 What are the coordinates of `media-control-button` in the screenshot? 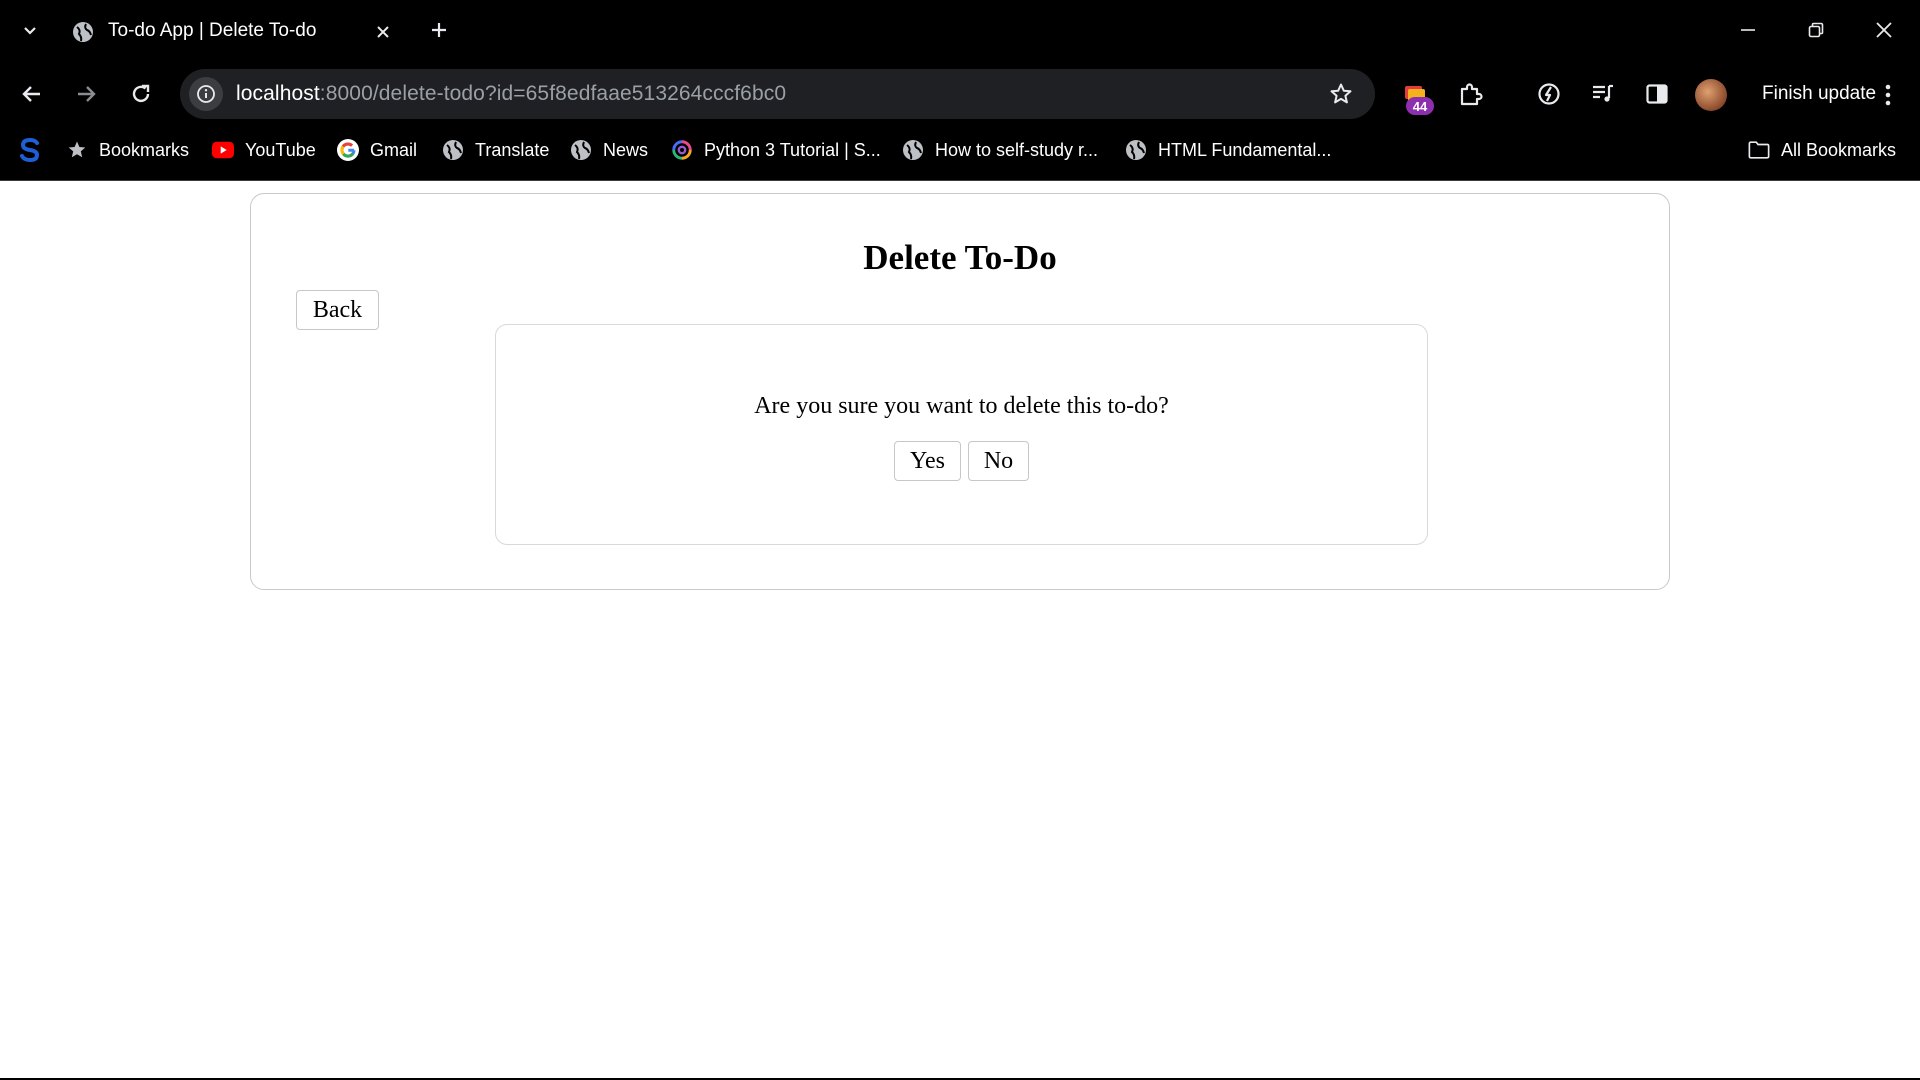 It's located at (1603, 94).